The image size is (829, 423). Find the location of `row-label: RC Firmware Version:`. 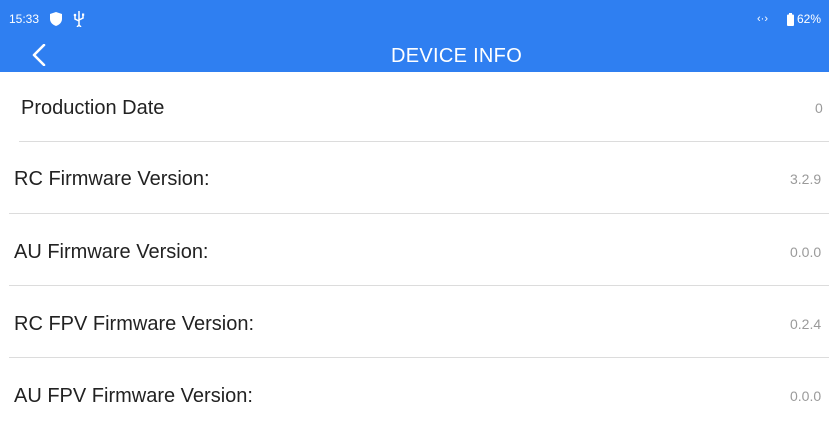

row-label: RC Firmware Version: is located at coordinates (112, 179).